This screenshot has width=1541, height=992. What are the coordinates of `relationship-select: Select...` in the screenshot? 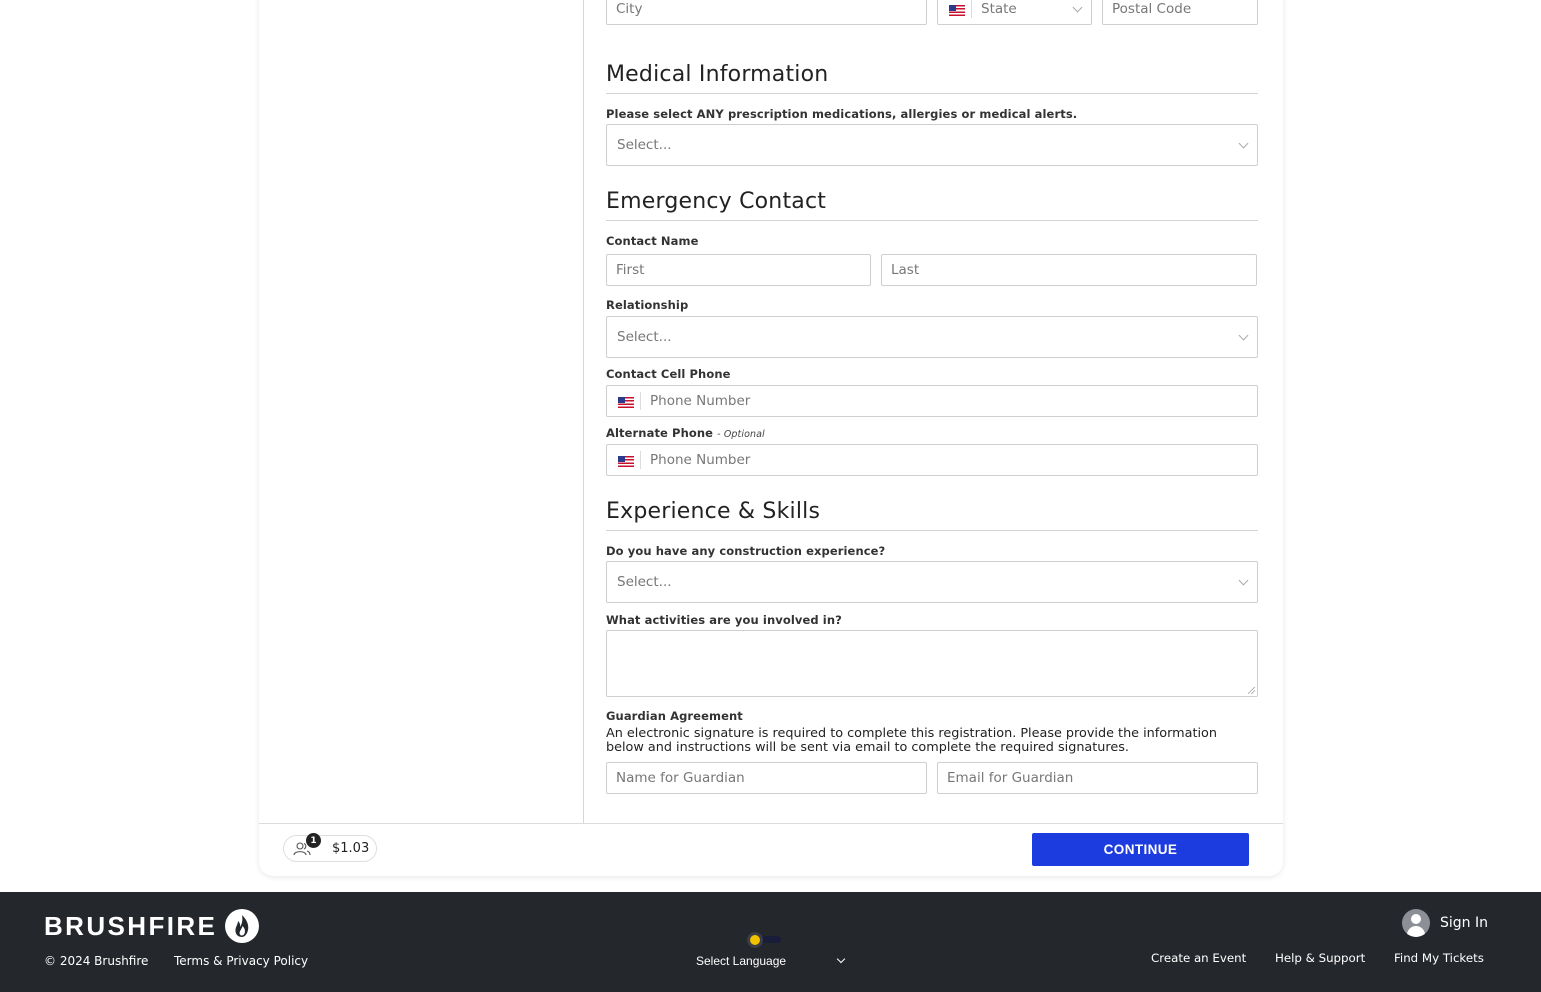 It's located at (932, 337).